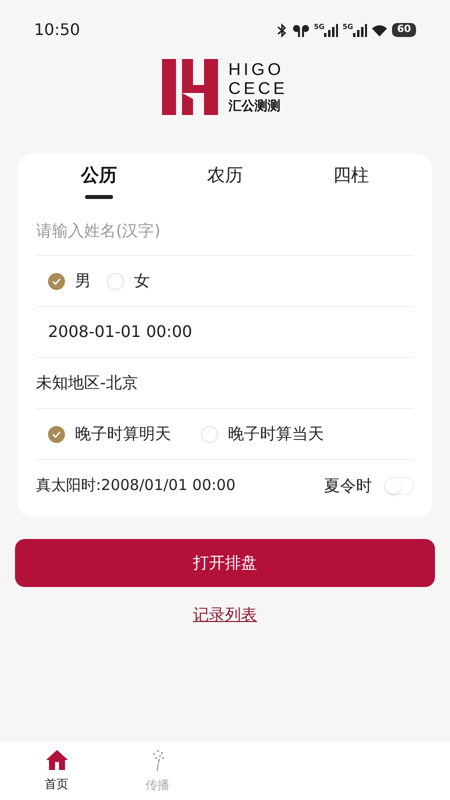 The width and height of the screenshot is (450, 800). Describe the element at coordinates (120, 332) in the screenshot. I see `birth-datetime-value: 2008-01-01 00:00` at that location.